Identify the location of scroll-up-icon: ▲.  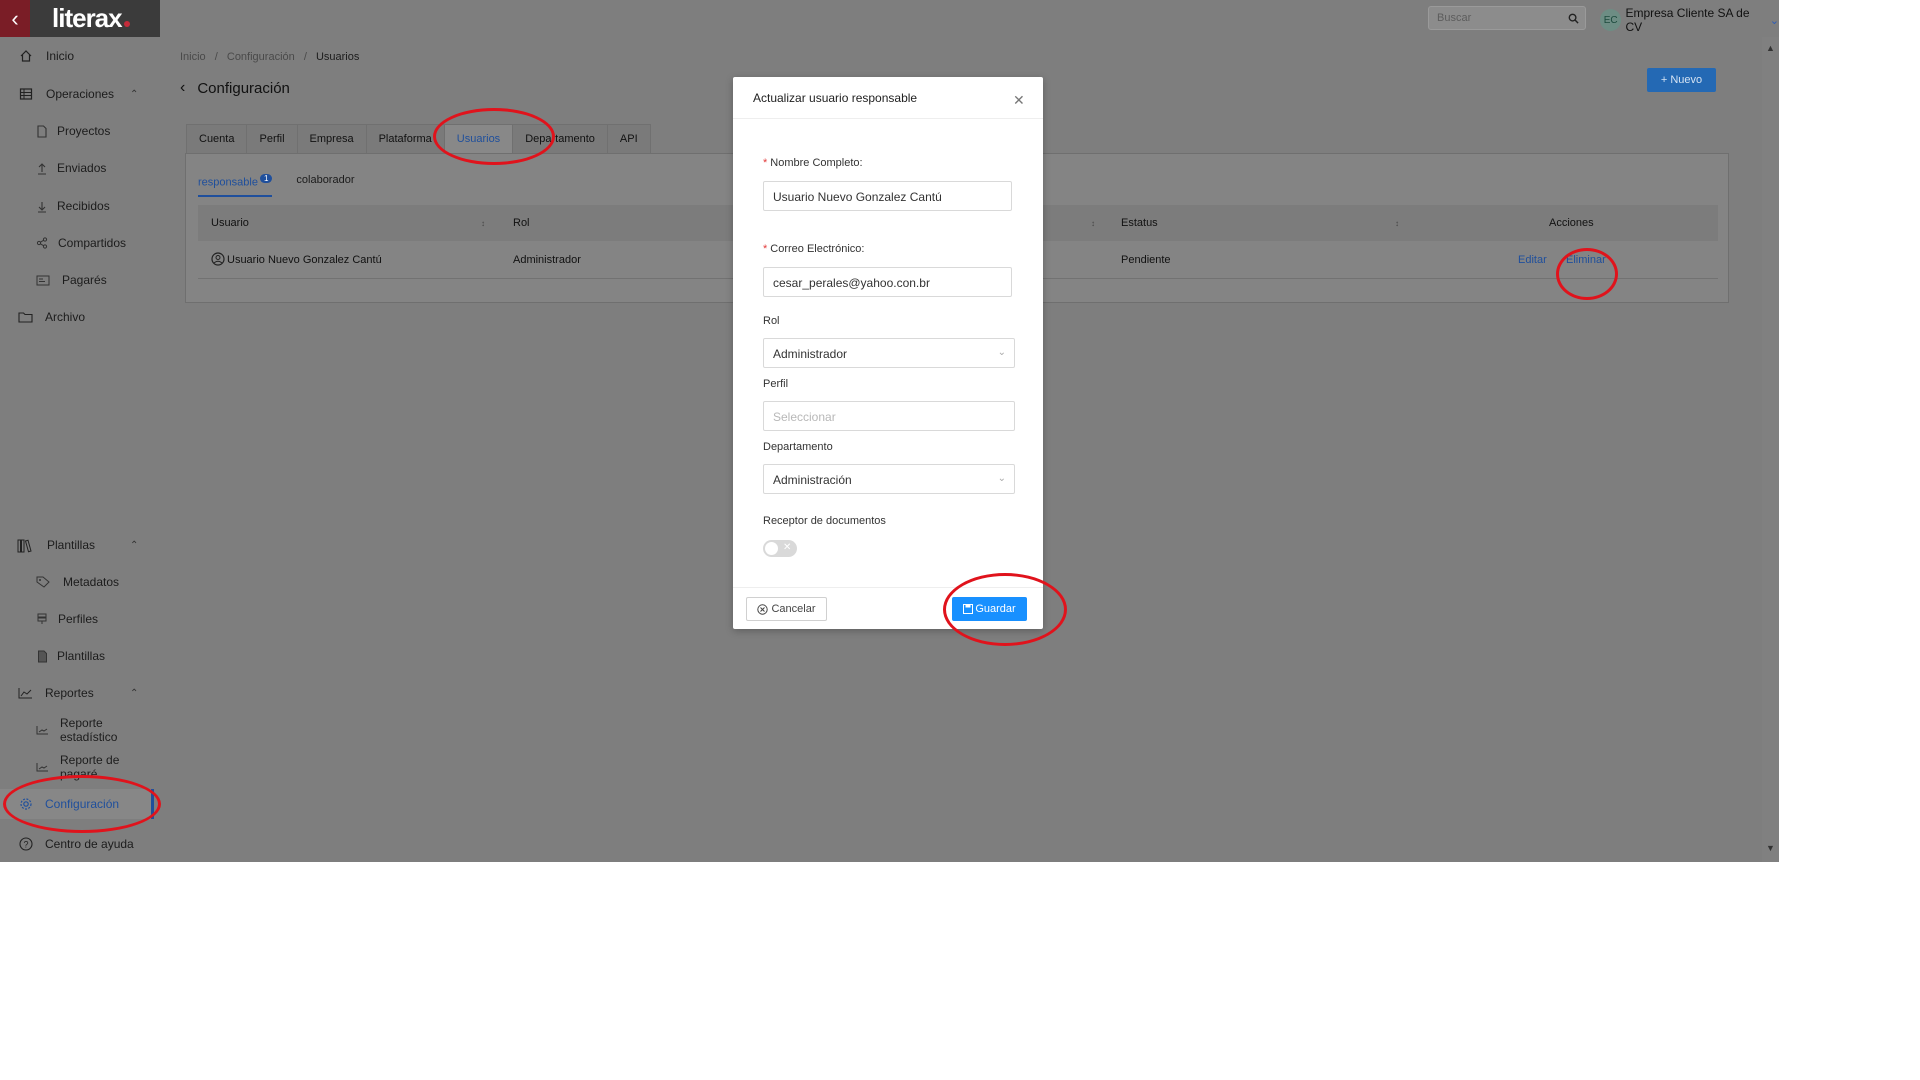
(1770, 48).